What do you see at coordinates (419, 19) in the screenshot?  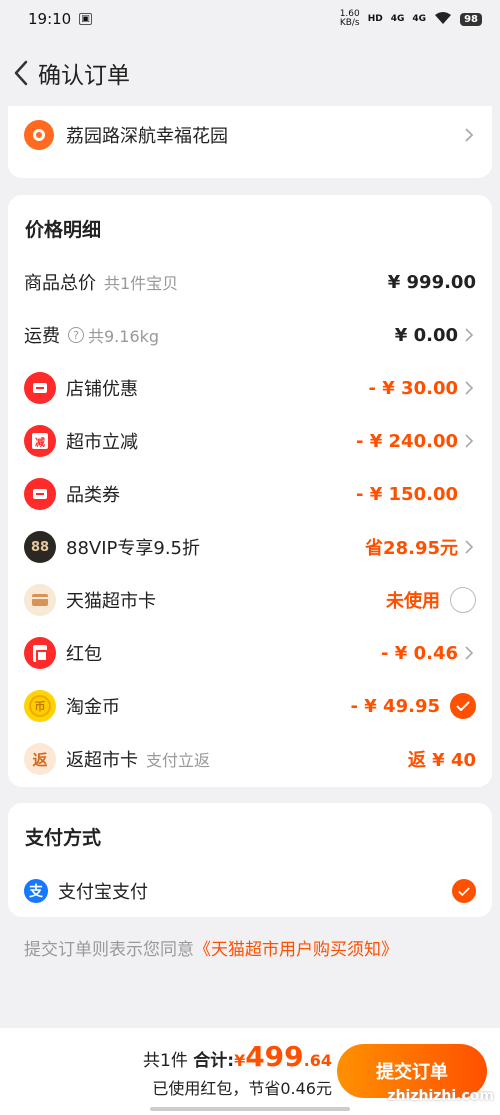 I see `signal-icon-2: 4G` at bounding box center [419, 19].